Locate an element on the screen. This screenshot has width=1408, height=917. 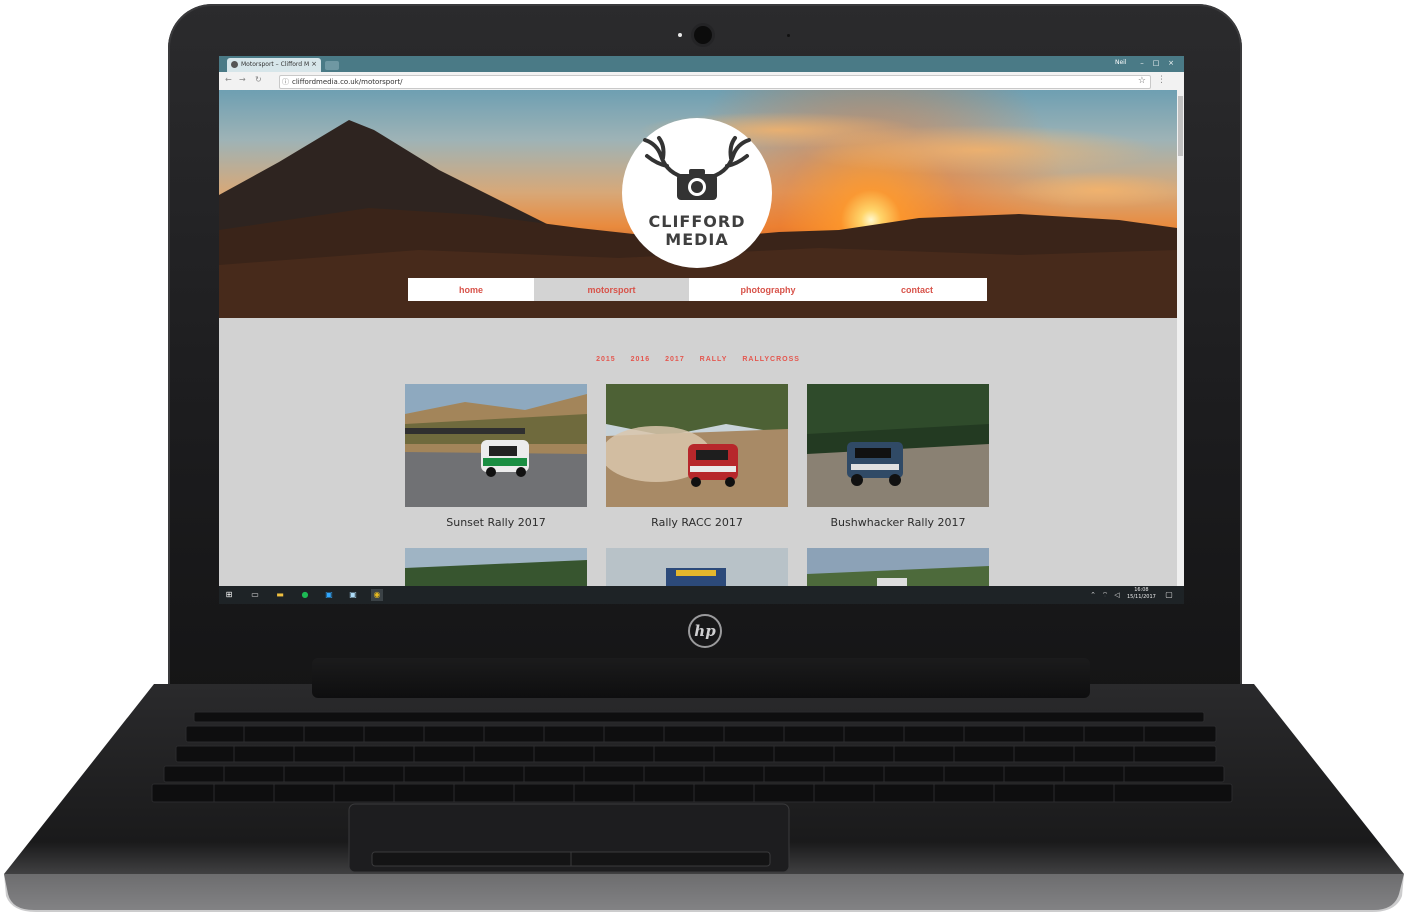
url-text: cliffordmedia.co.uk/motorsport/ is located at coordinates (347, 82).